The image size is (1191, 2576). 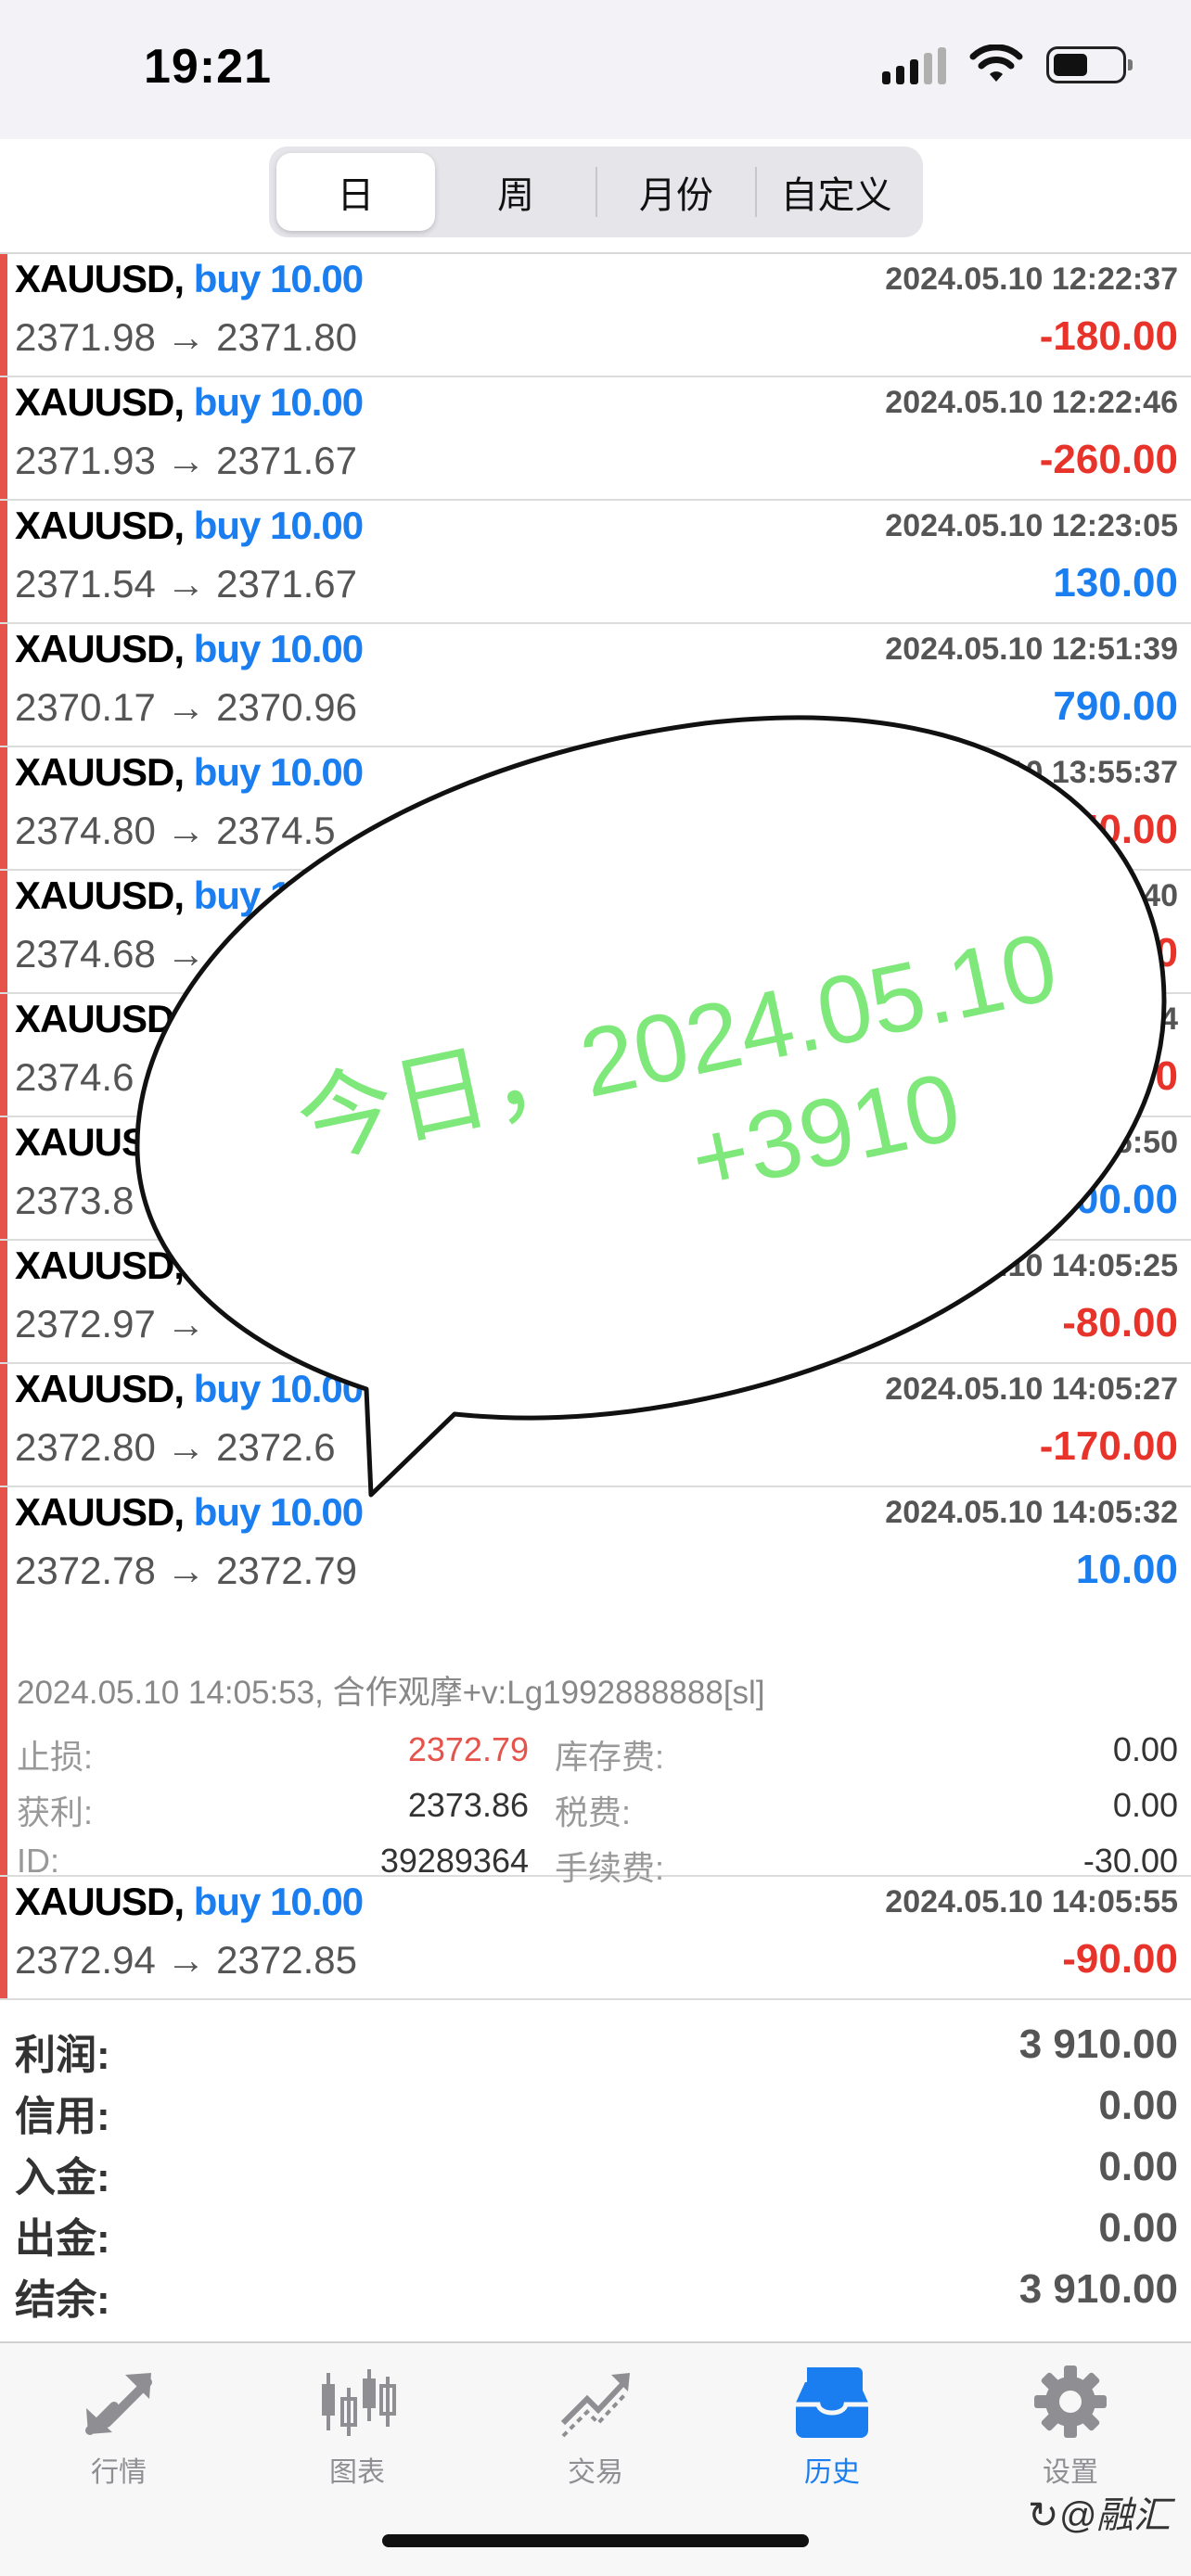 What do you see at coordinates (595, 2473) in the screenshot?
I see `tab-label: 交易` at bounding box center [595, 2473].